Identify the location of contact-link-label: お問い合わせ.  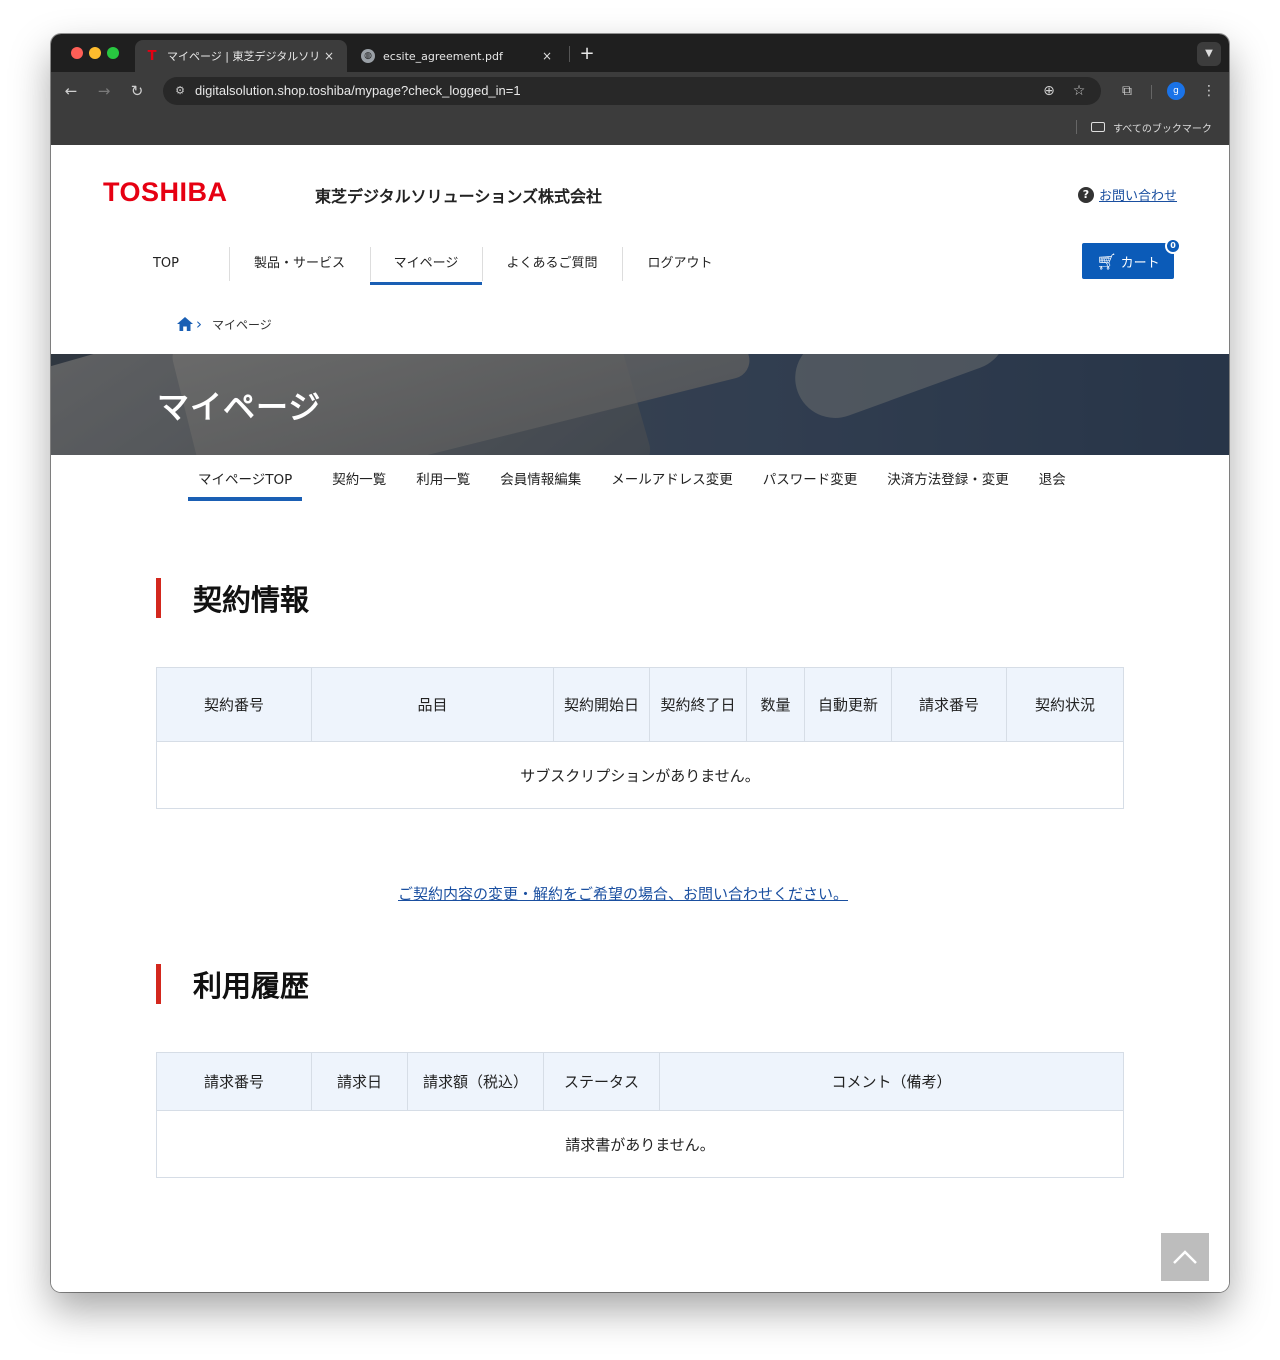
(1138, 194).